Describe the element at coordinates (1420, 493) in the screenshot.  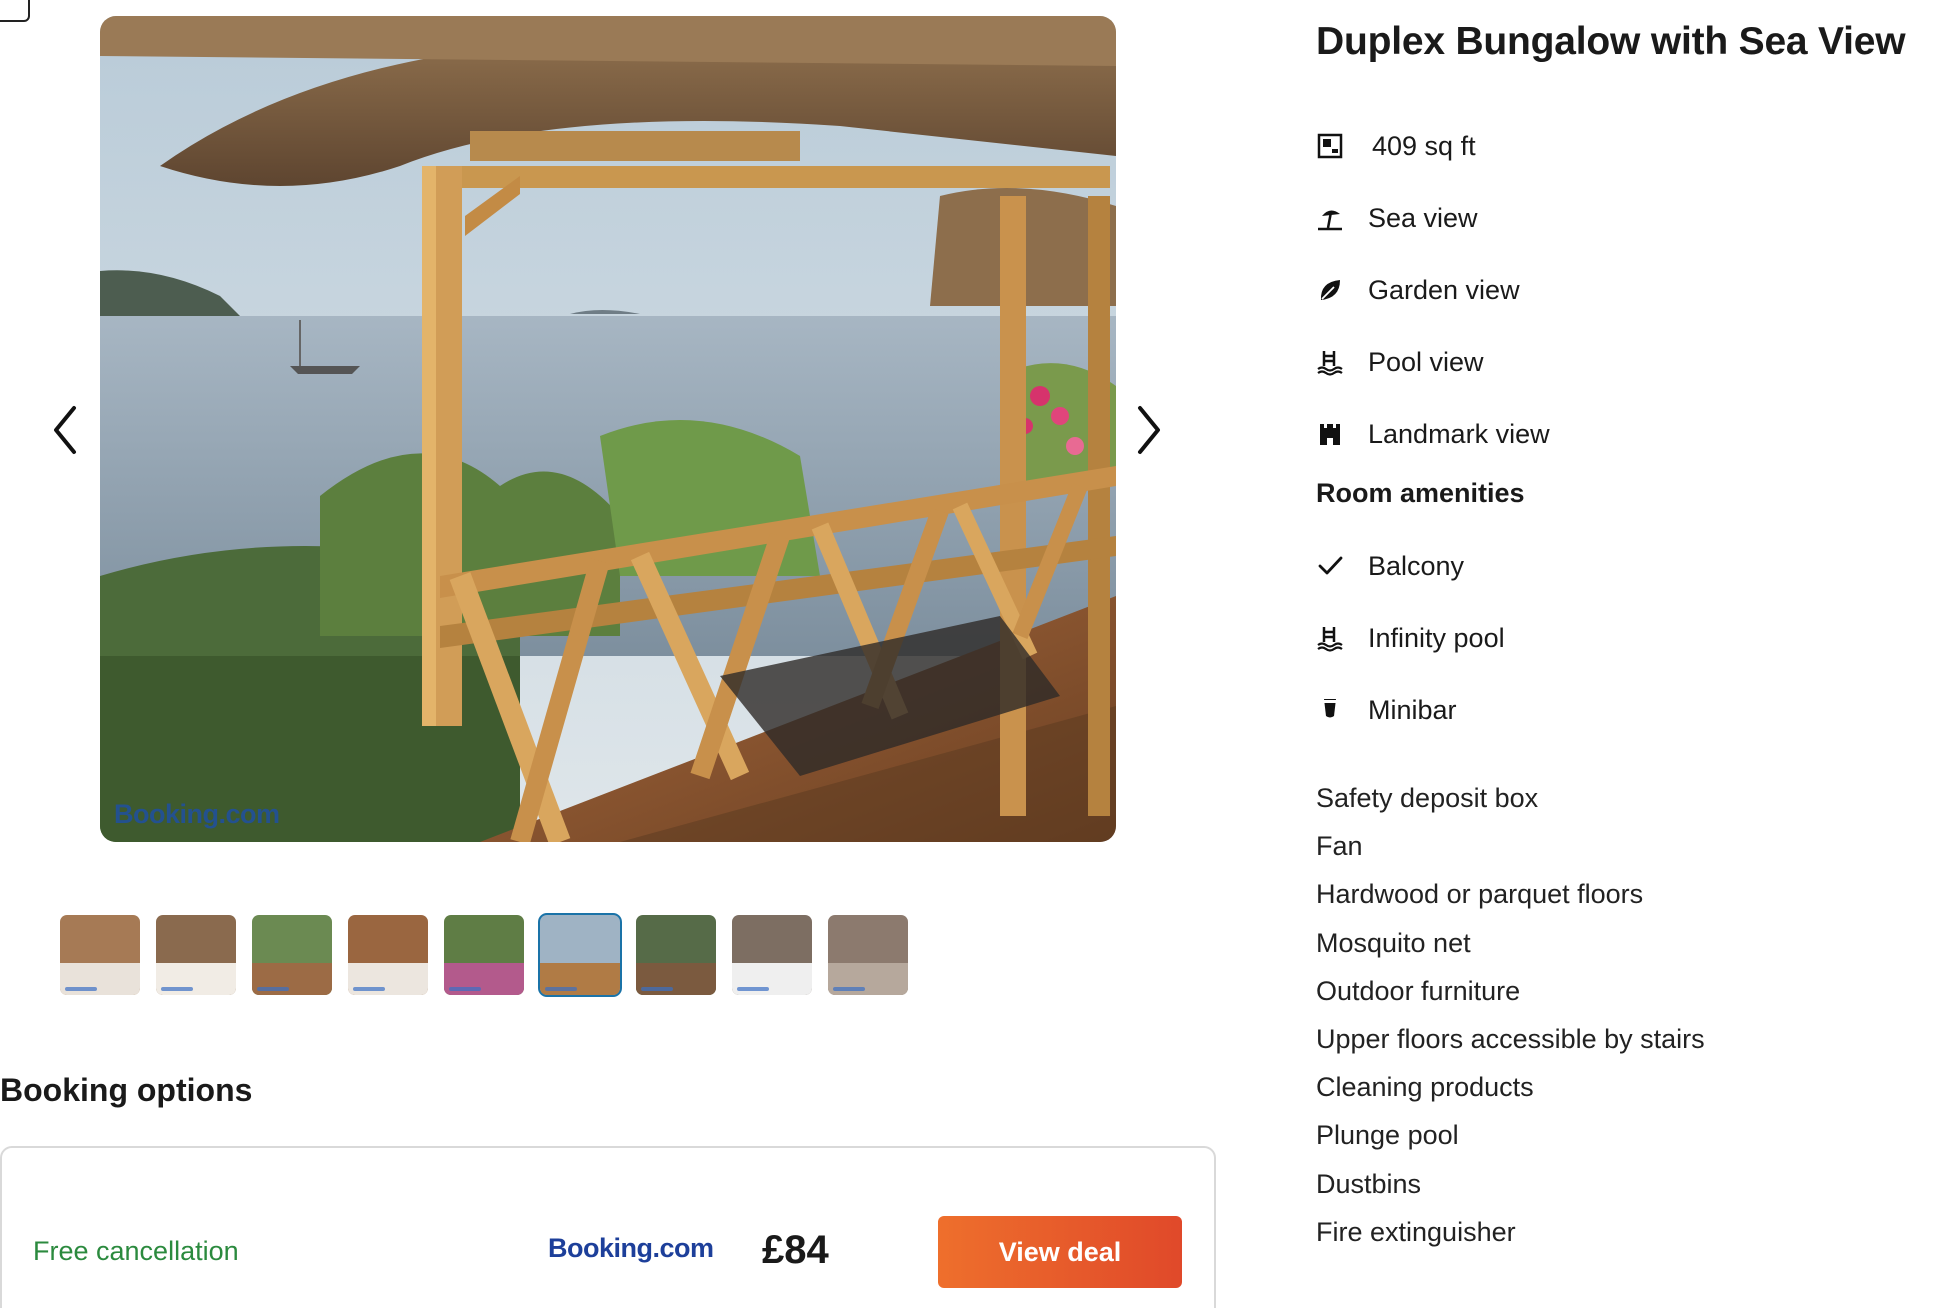
I see `room-amenities-heading: Room amenities` at that location.